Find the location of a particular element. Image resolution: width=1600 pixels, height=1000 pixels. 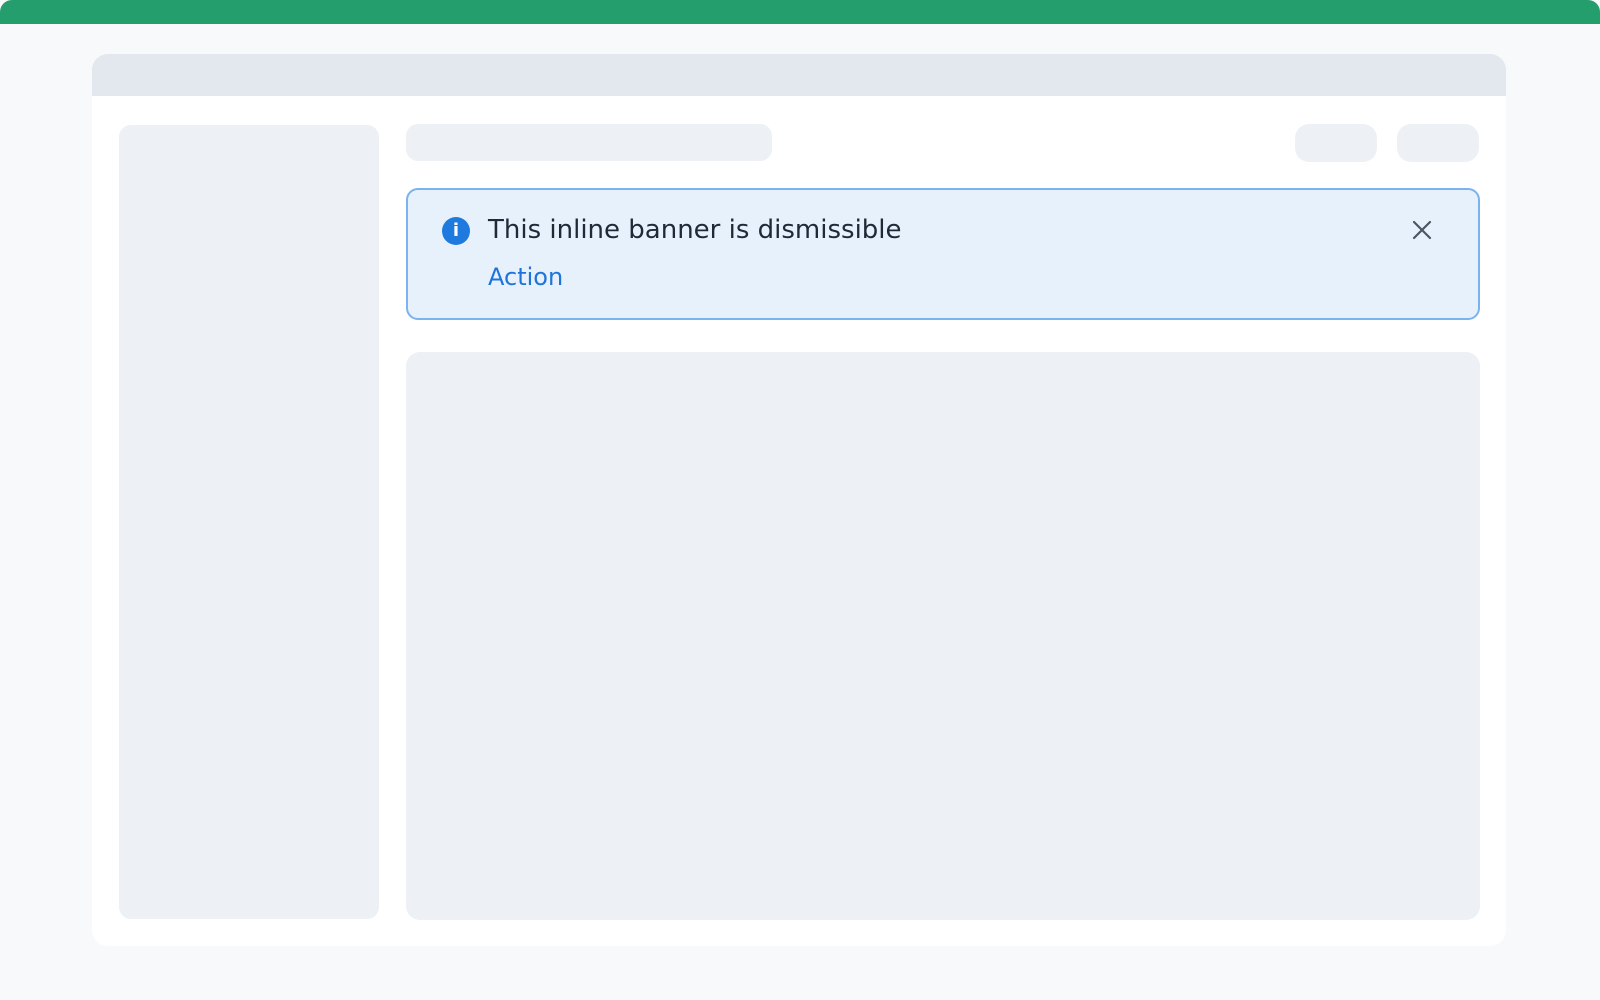

info-icon: i is located at coordinates (456, 231).